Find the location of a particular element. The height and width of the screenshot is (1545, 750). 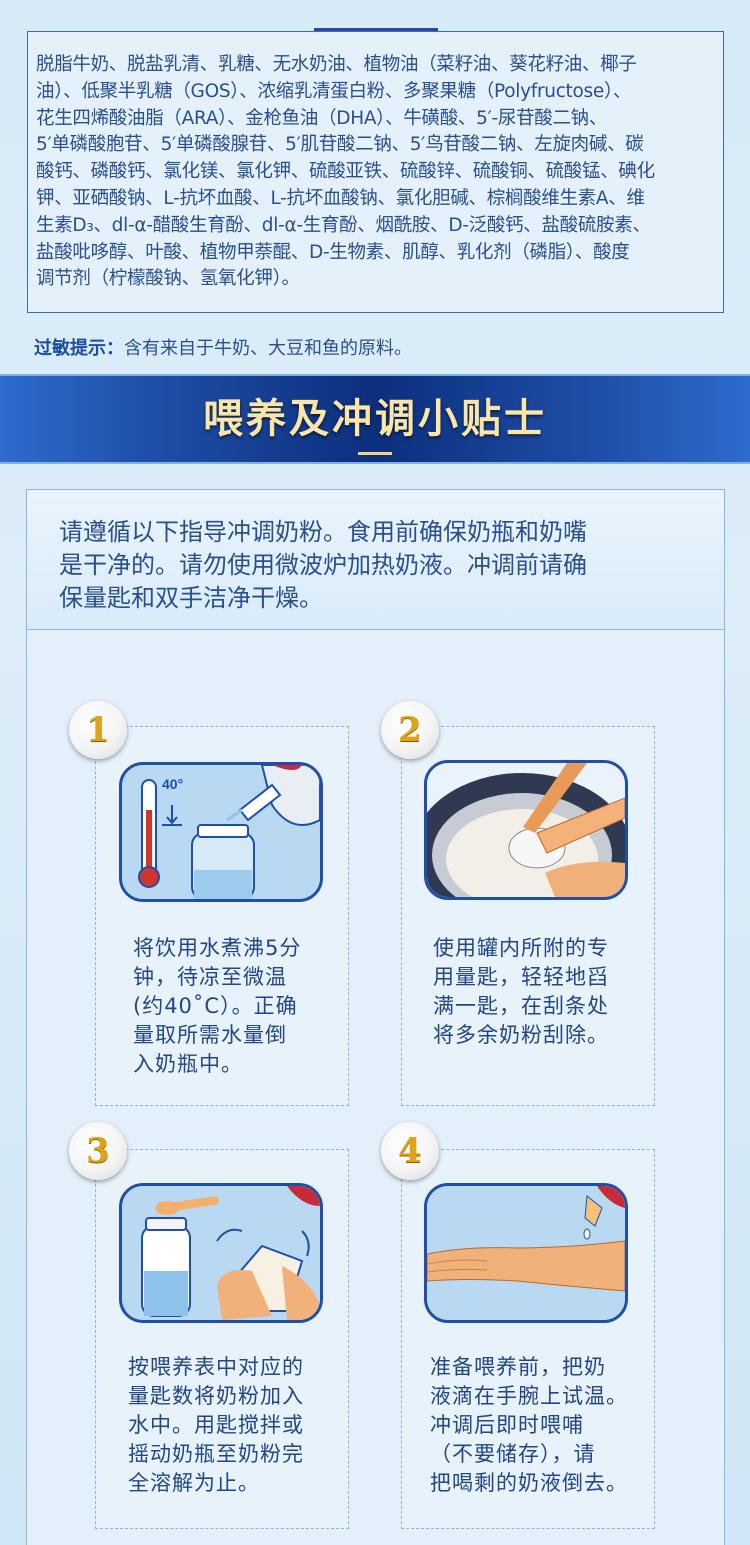

ingredients-line: 脱脂牛奶、脱盐乳清、乳糖、无水奶油、植物油（菜籽油、葵花籽油、椰子 is located at coordinates (336, 64).